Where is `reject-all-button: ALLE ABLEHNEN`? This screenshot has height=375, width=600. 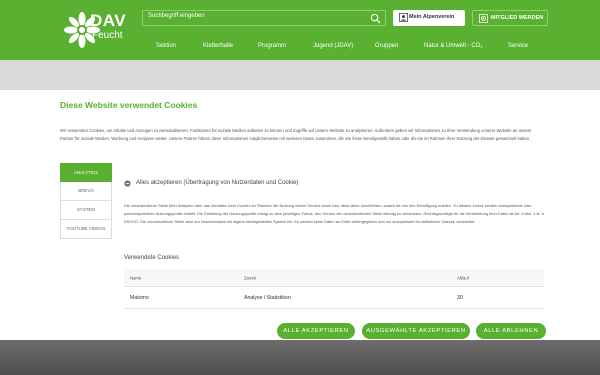 reject-all-button: ALLE ABLEHNEN is located at coordinates (511, 331).